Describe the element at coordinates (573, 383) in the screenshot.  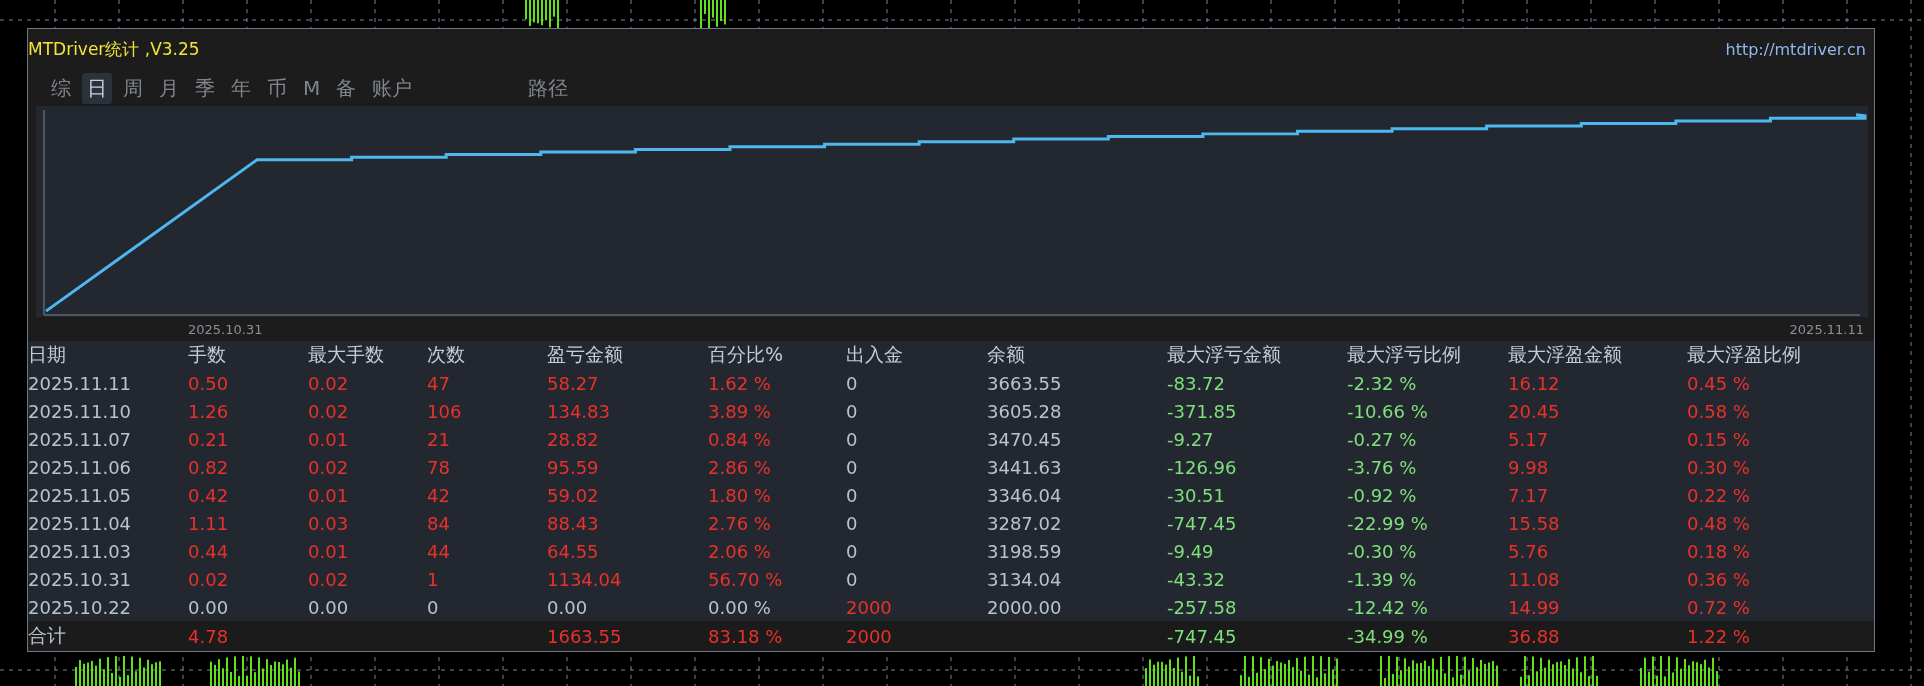
I see `table-cell-text: 58.27` at that location.